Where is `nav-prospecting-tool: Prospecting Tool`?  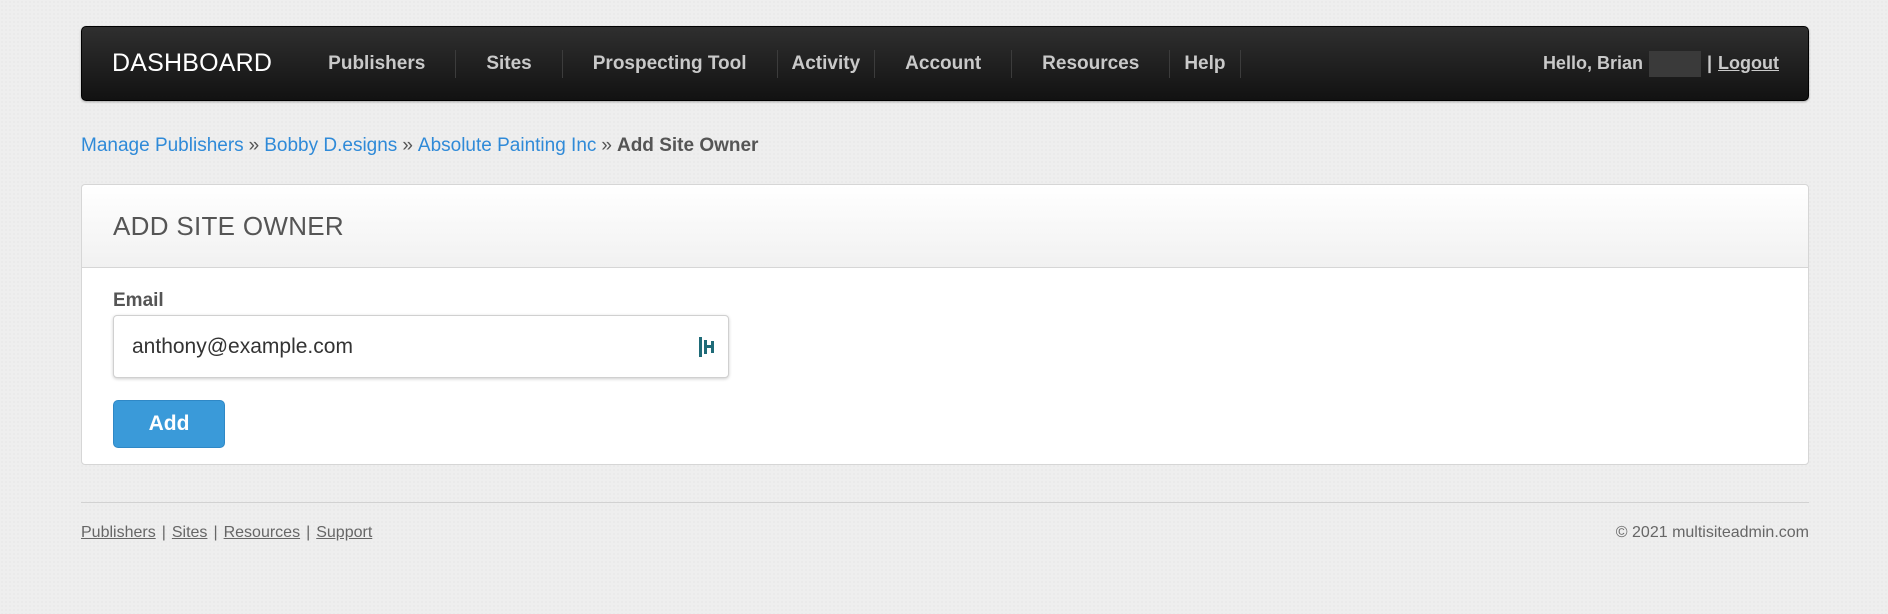
nav-prospecting-tool: Prospecting Tool is located at coordinates (670, 63).